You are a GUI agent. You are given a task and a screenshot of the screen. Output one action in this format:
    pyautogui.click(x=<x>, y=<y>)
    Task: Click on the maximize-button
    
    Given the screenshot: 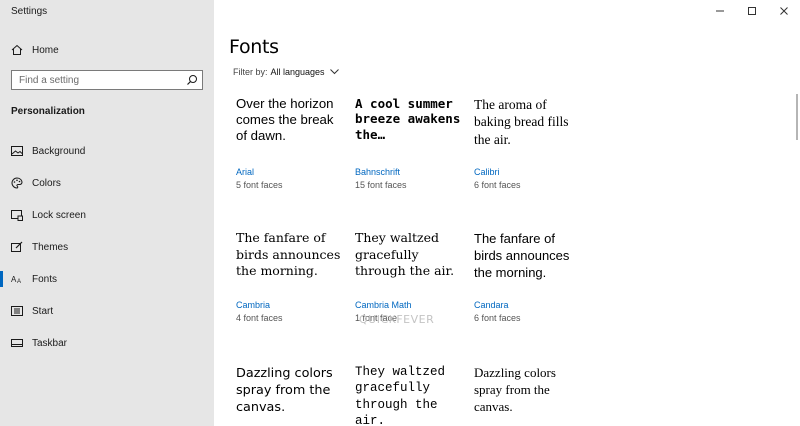 What is the action you would take?
    pyautogui.click(x=752, y=12)
    